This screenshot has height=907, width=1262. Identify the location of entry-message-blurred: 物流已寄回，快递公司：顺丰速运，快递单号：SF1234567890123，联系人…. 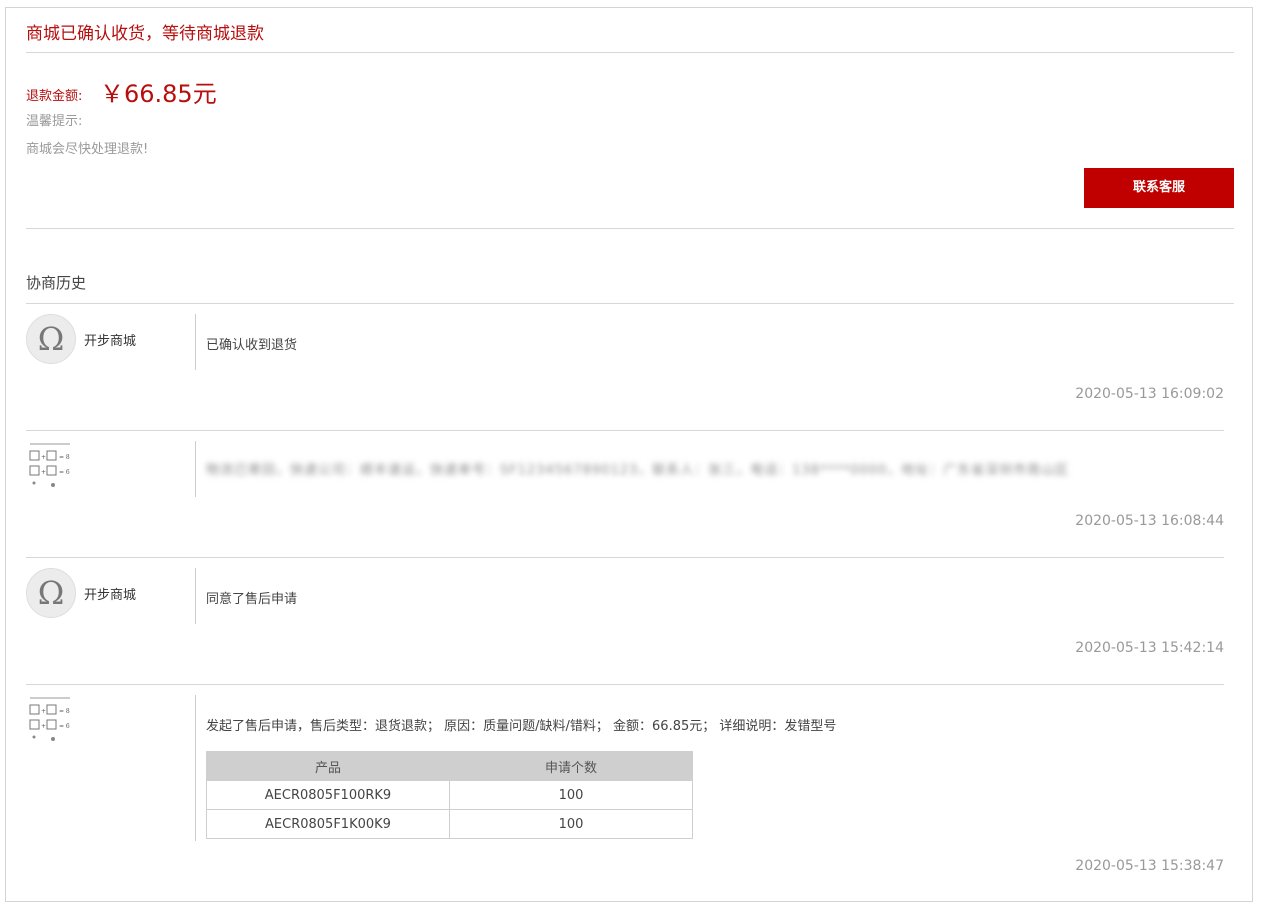
(638, 470).